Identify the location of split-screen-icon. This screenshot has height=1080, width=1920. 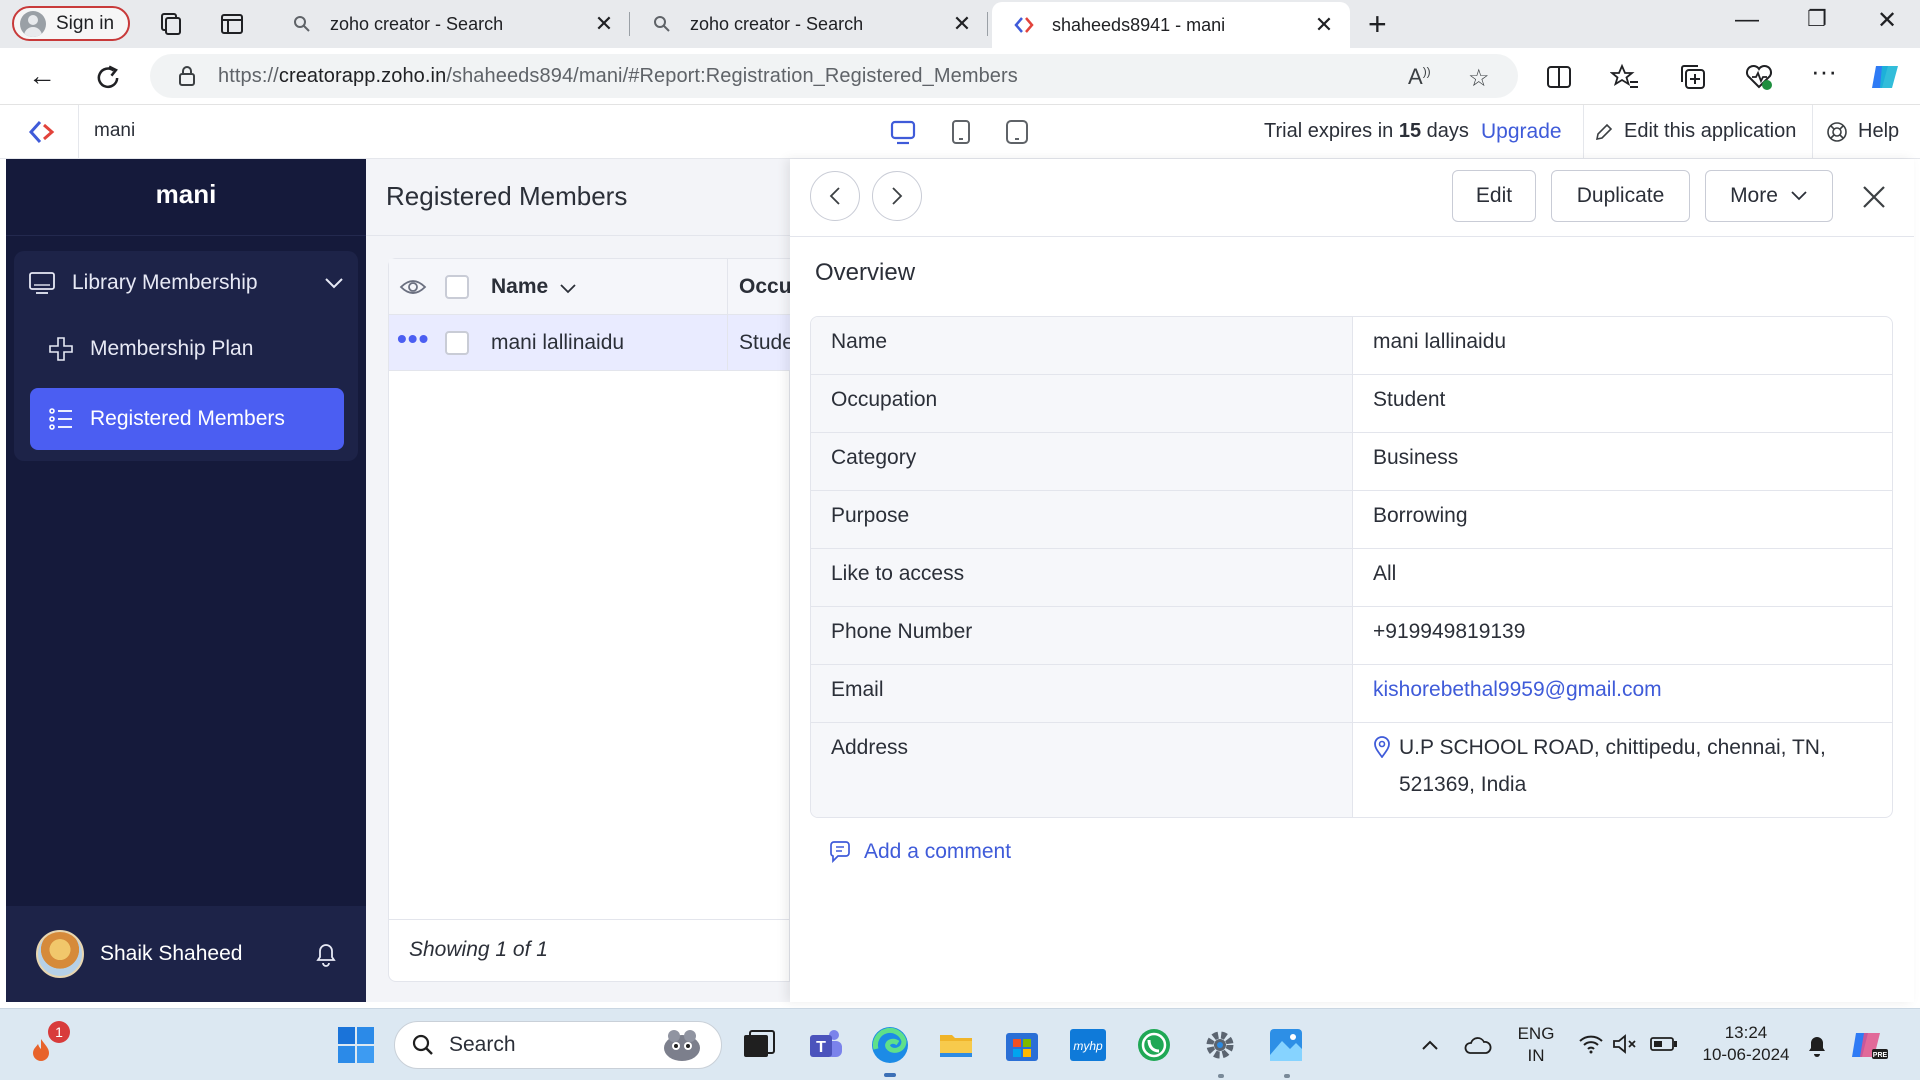
(1559, 77).